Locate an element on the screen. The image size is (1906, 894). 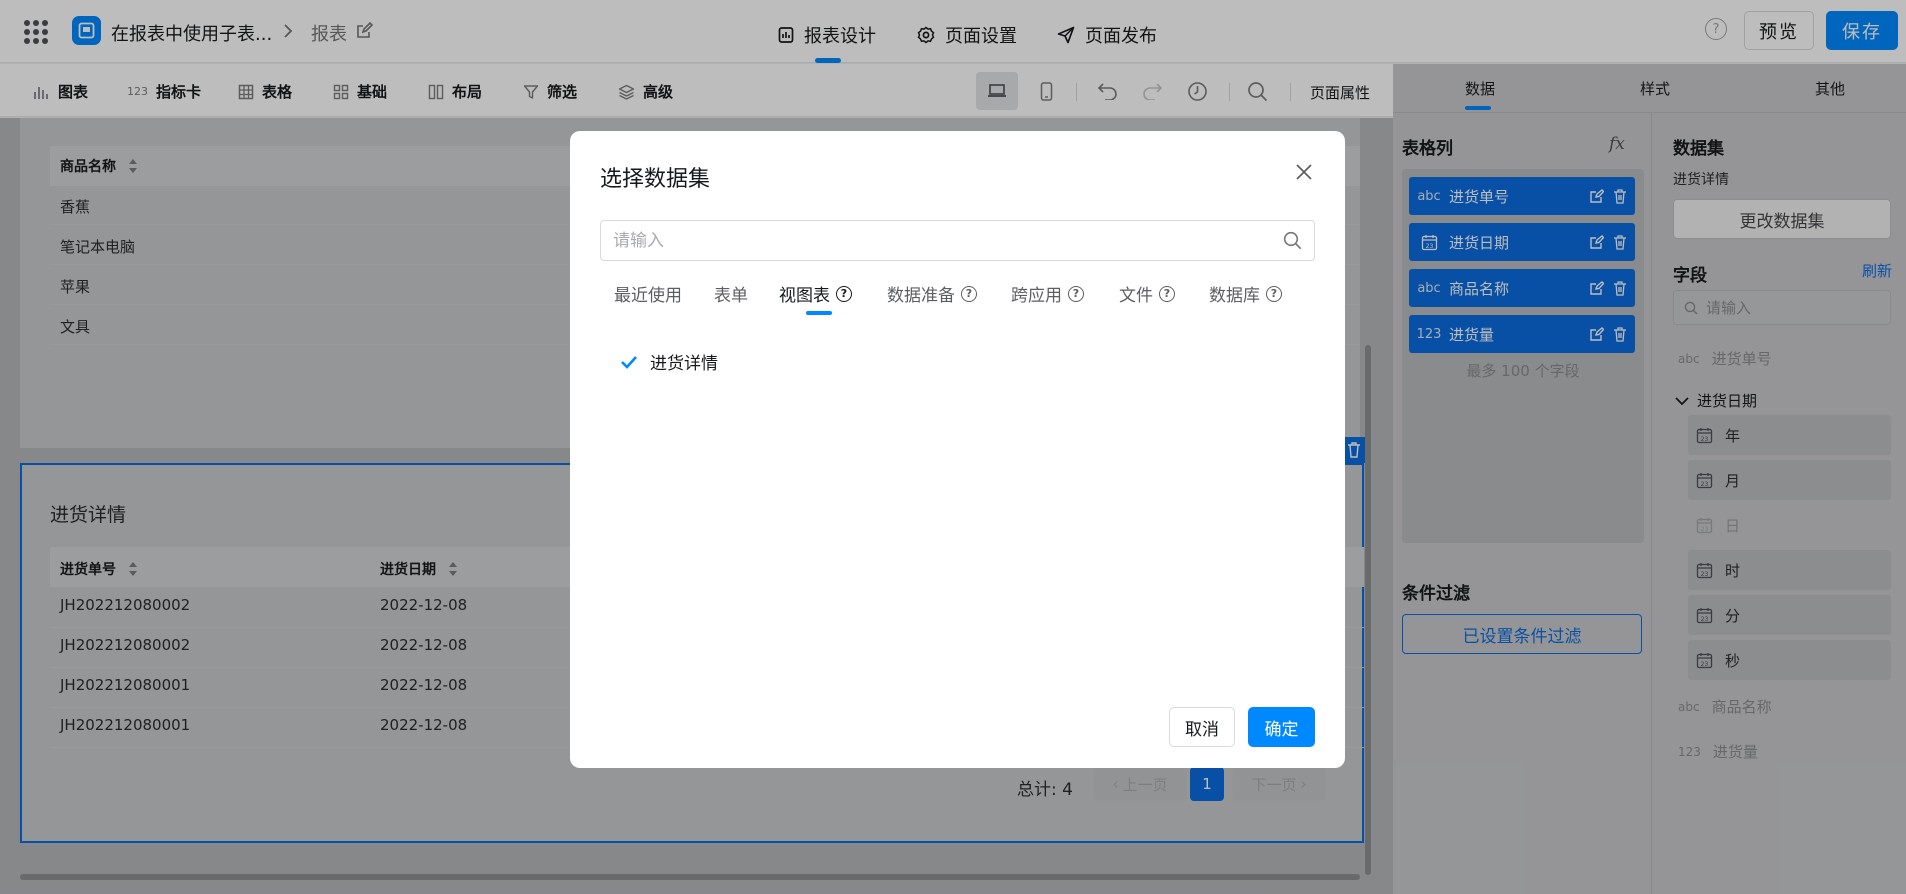
dataset-list-item: 进货详情 is located at coordinates (669, 361).